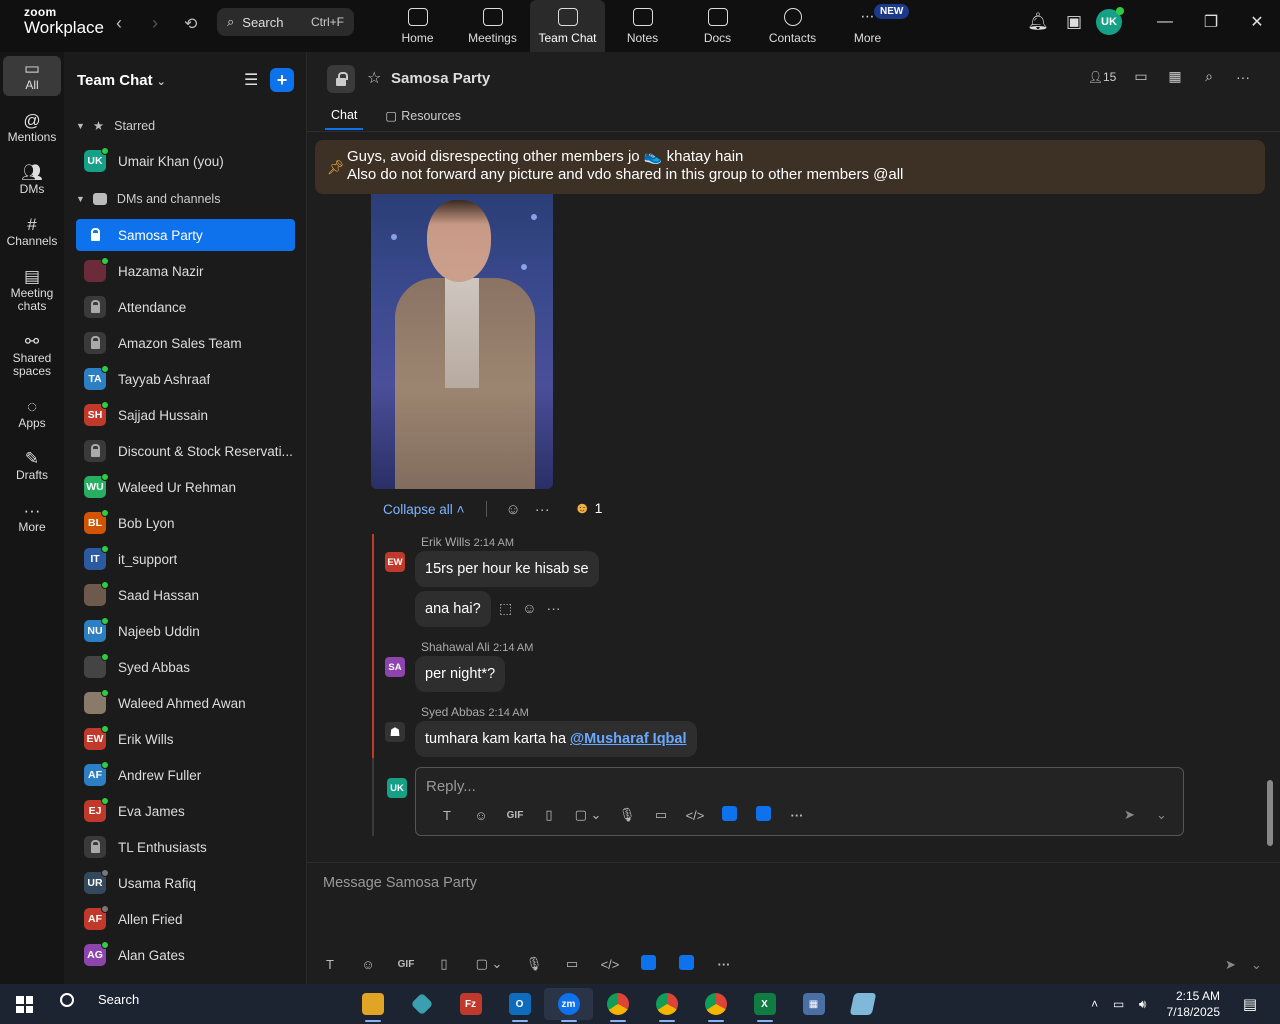 This screenshot has height=1024, width=1280. I want to click on rail-mentions: @ Mentions, so click(32, 128).